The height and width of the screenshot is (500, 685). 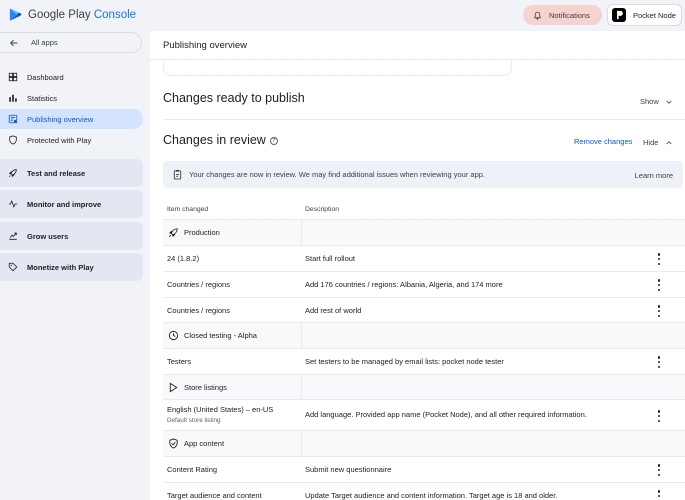 What do you see at coordinates (424, 386) in the screenshot?
I see `group-row-store-listings: Store listings` at bounding box center [424, 386].